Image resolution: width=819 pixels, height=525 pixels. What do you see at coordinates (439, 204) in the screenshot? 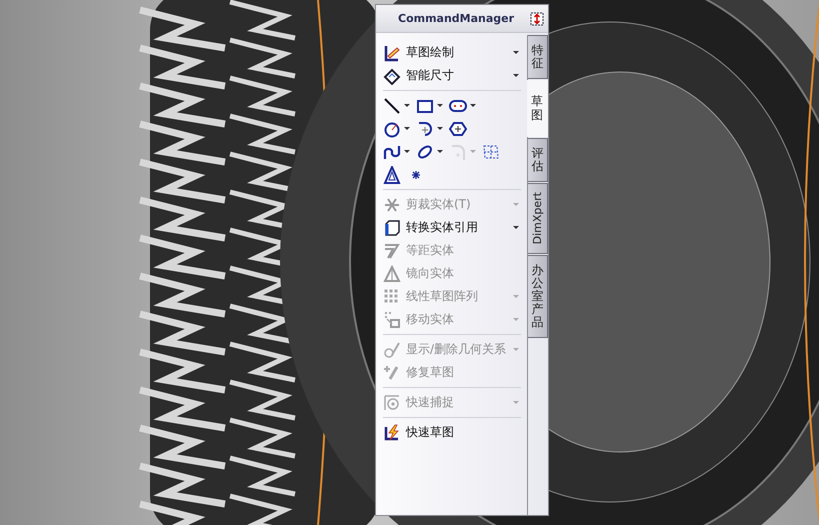
I see `command-label: 剪裁实体(T)` at bounding box center [439, 204].